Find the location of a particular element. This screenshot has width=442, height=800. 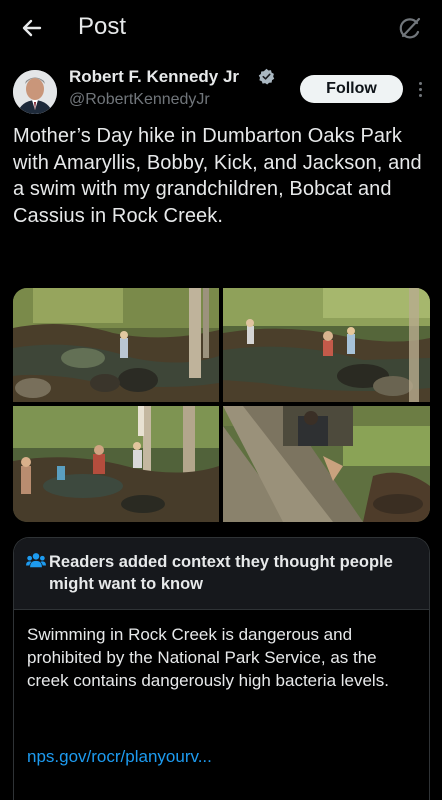

avatar is located at coordinates (35, 92).